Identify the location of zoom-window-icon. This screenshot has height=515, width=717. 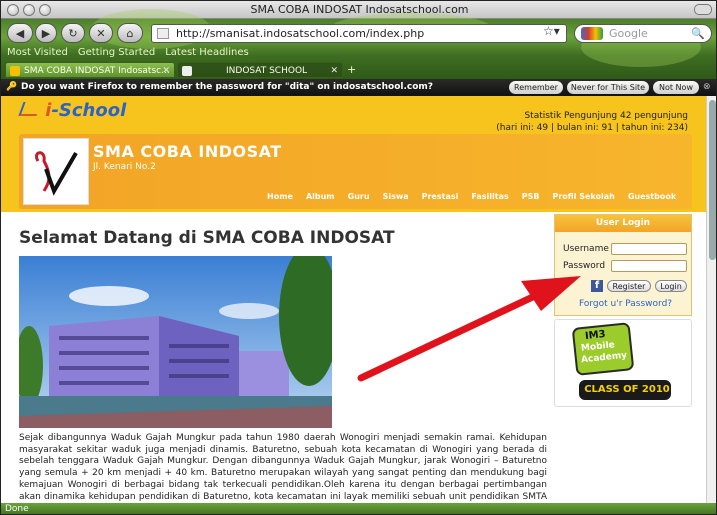
(45, 10).